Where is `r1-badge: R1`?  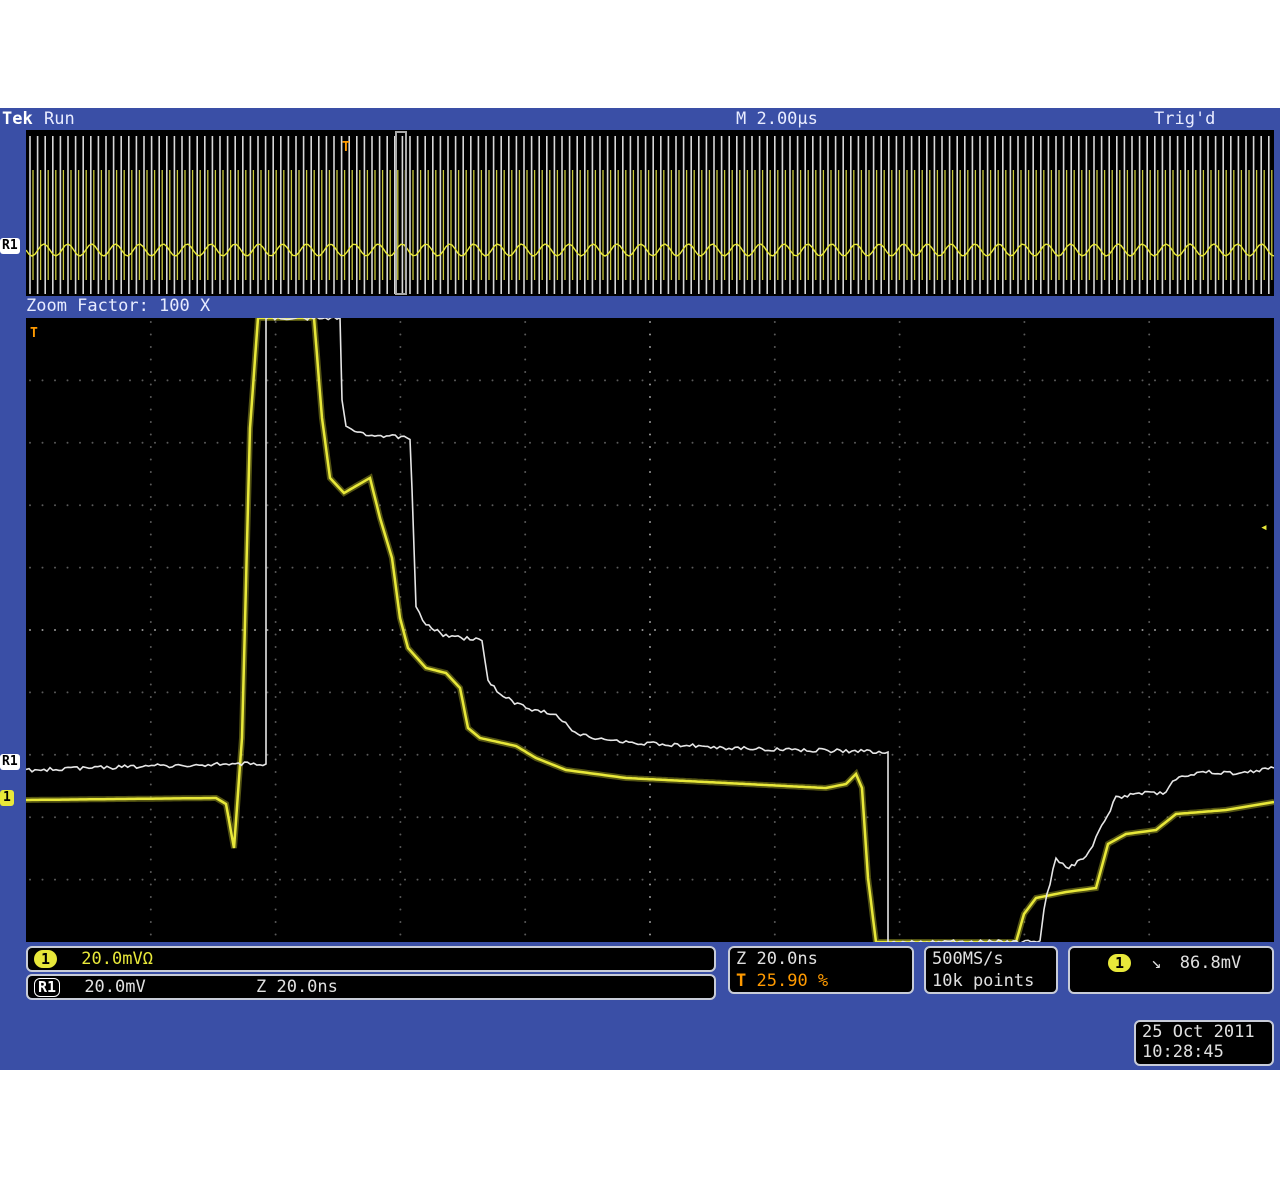 r1-badge: R1 is located at coordinates (47, 987).